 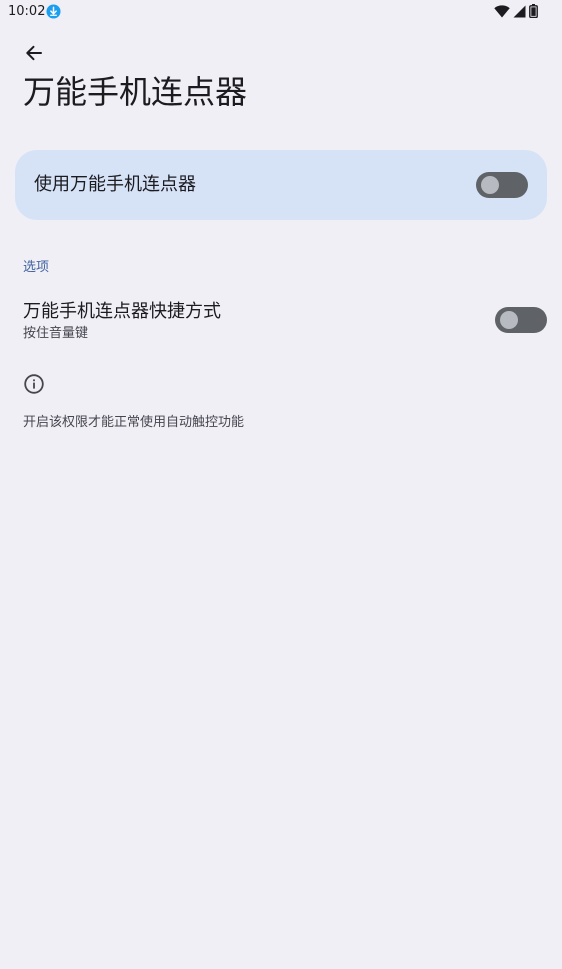 I want to click on back-button, so click(x=34, y=53).